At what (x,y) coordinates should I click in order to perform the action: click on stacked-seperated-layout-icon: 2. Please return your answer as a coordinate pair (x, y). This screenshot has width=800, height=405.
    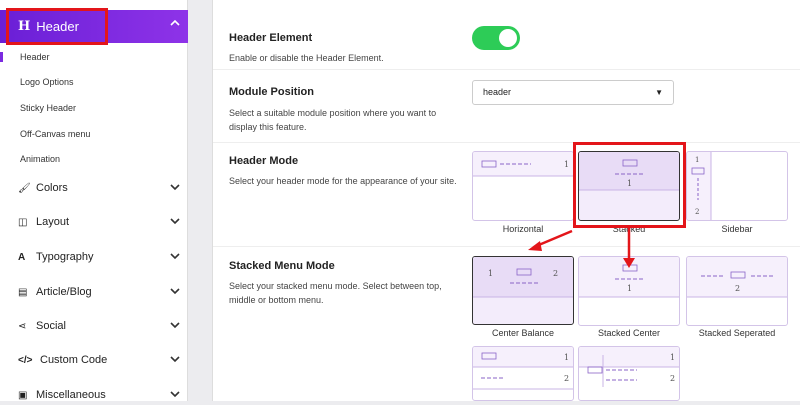
    Looking at the image, I should click on (737, 277).